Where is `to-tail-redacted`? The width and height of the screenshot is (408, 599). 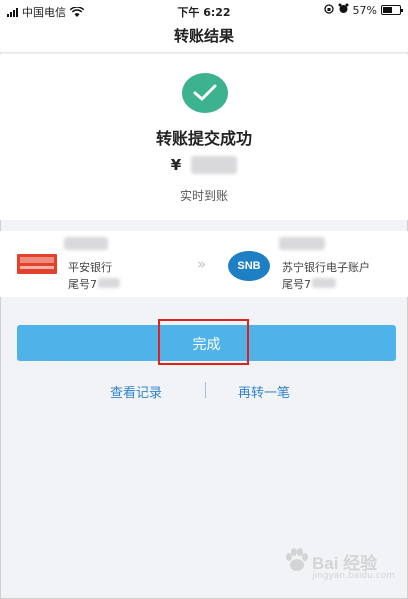
to-tail-redacted is located at coordinates (324, 283).